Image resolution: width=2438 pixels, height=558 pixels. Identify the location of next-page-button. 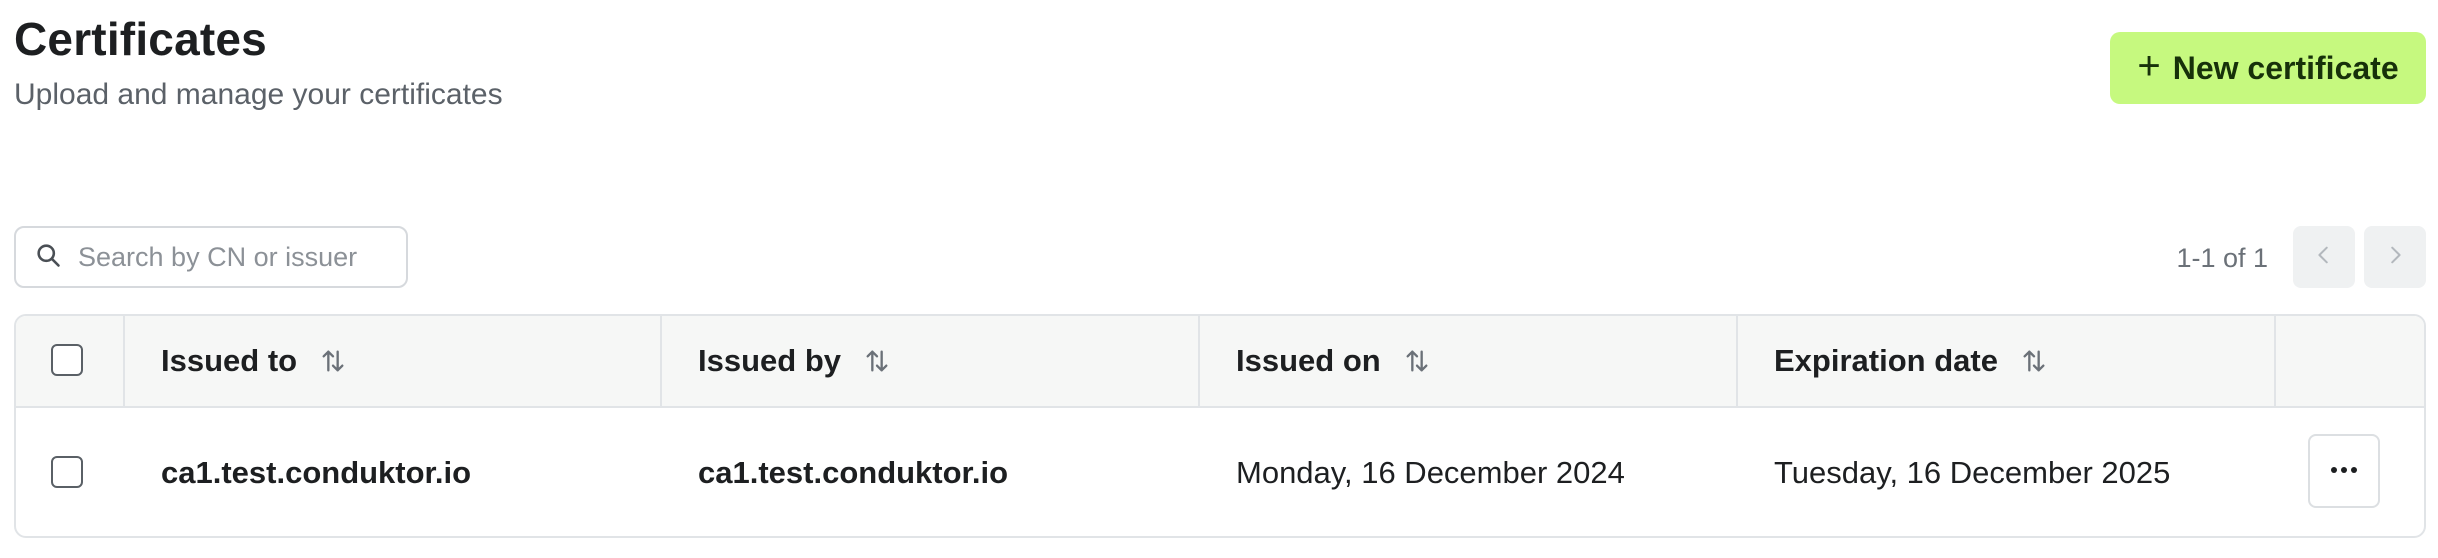
(2395, 257).